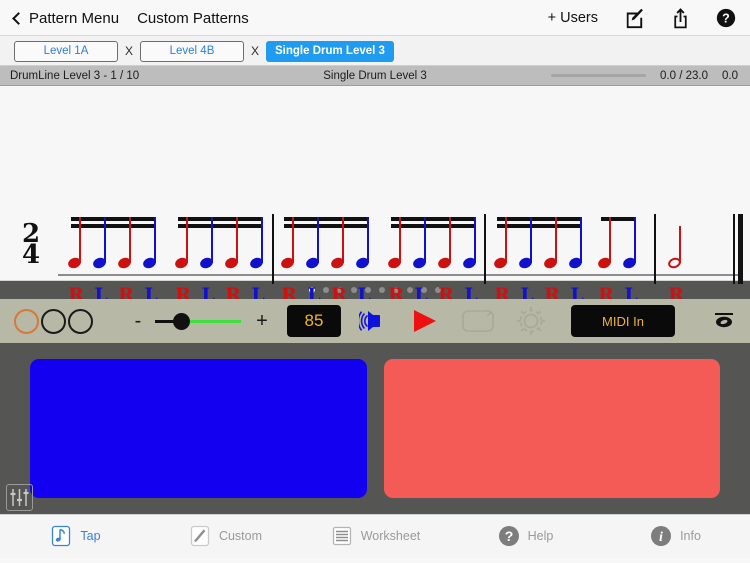 This screenshot has height=563, width=750. Describe the element at coordinates (342, 536) in the screenshot. I see `lines-icon` at that location.